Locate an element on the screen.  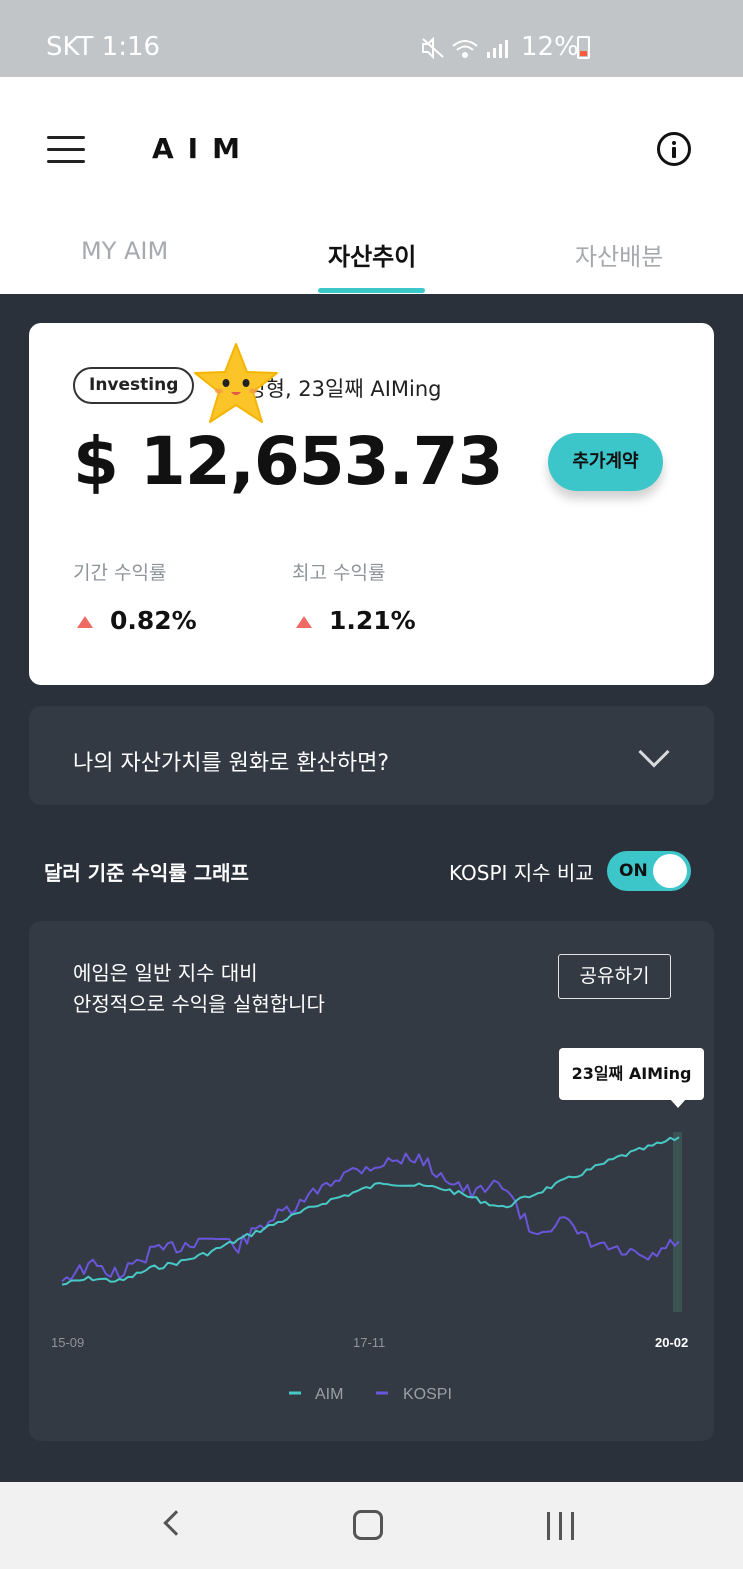
krw-conversion-accordion: 나의 자산가치를 원화로 환산하면? is located at coordinates (371, 755).